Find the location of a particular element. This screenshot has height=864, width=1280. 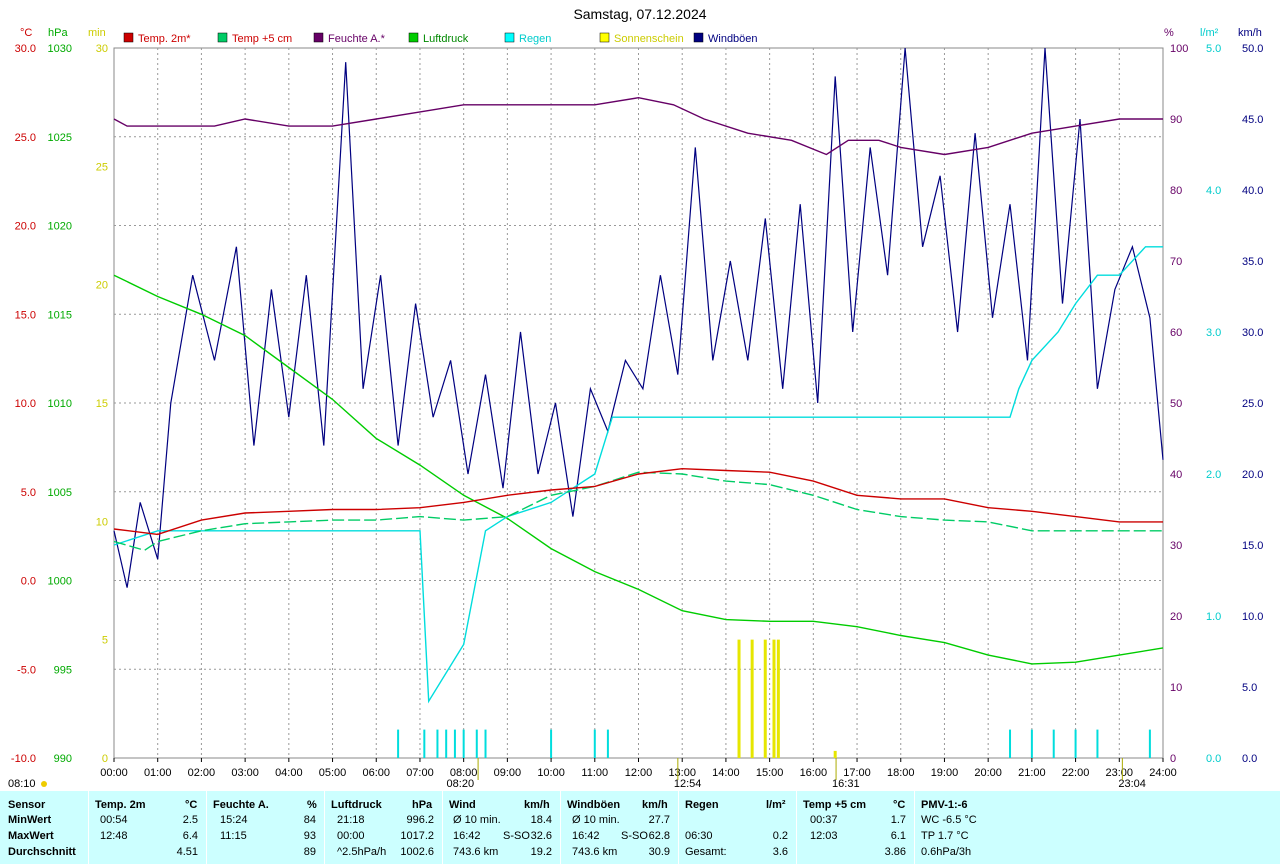

stats-min-wind-v: 18.4 is located at coordinates (541, 820).